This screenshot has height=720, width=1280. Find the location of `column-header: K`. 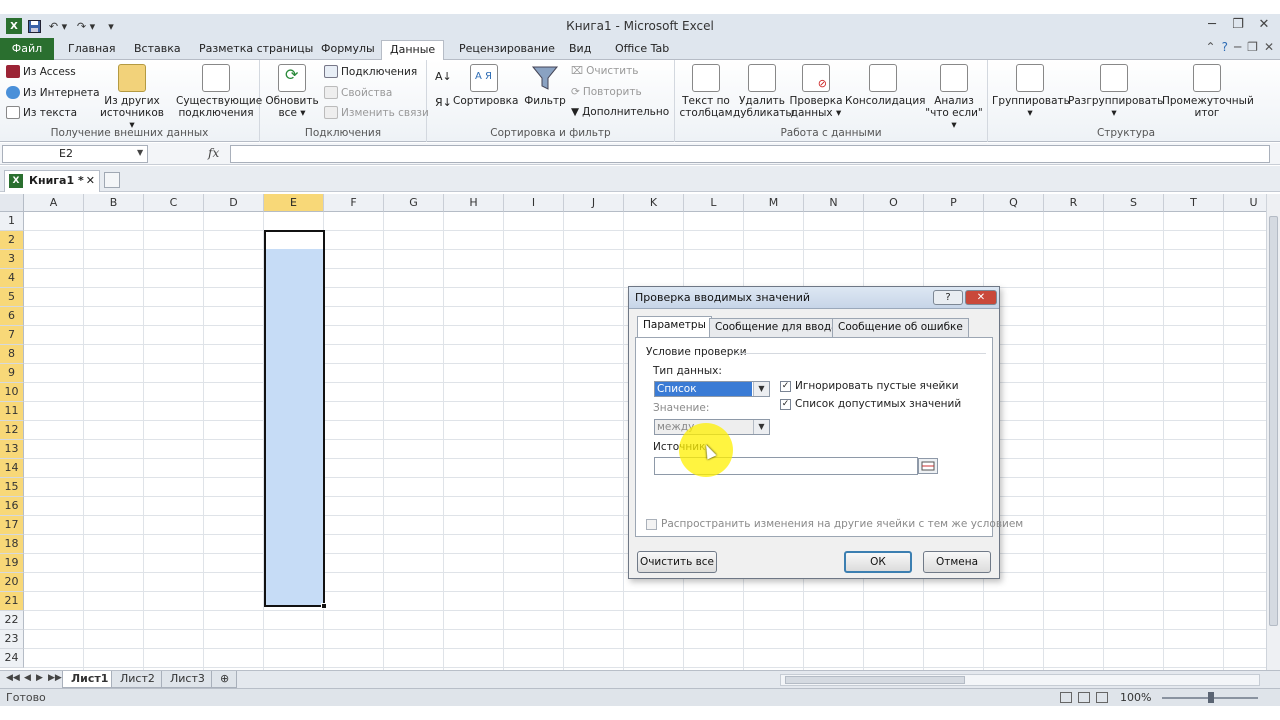

column-header: K is located at coordinates (654, 203).